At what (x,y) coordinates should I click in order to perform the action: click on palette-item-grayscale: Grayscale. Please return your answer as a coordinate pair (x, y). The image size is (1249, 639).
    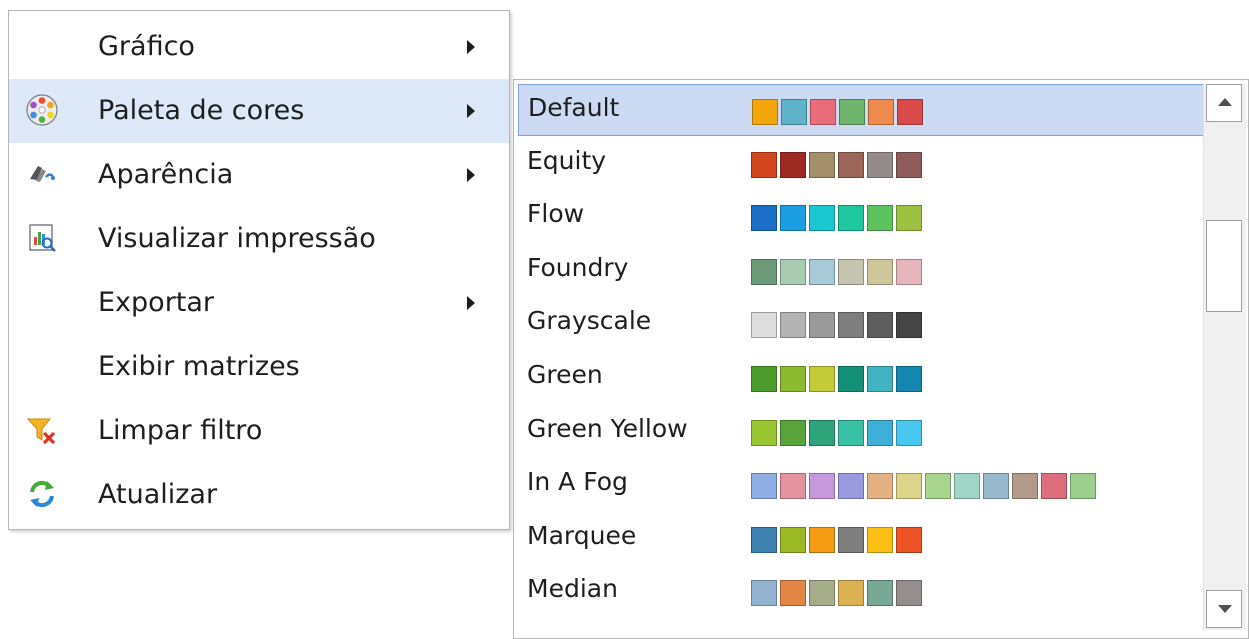
    Looking at the image, I should click on (863, 324).